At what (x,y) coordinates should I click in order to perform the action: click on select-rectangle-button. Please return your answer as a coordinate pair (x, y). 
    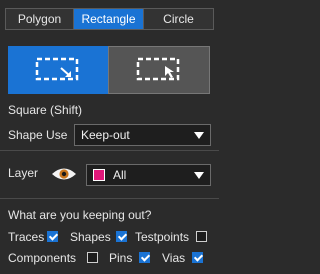
    Looking at the image, I should click on (159, 70).